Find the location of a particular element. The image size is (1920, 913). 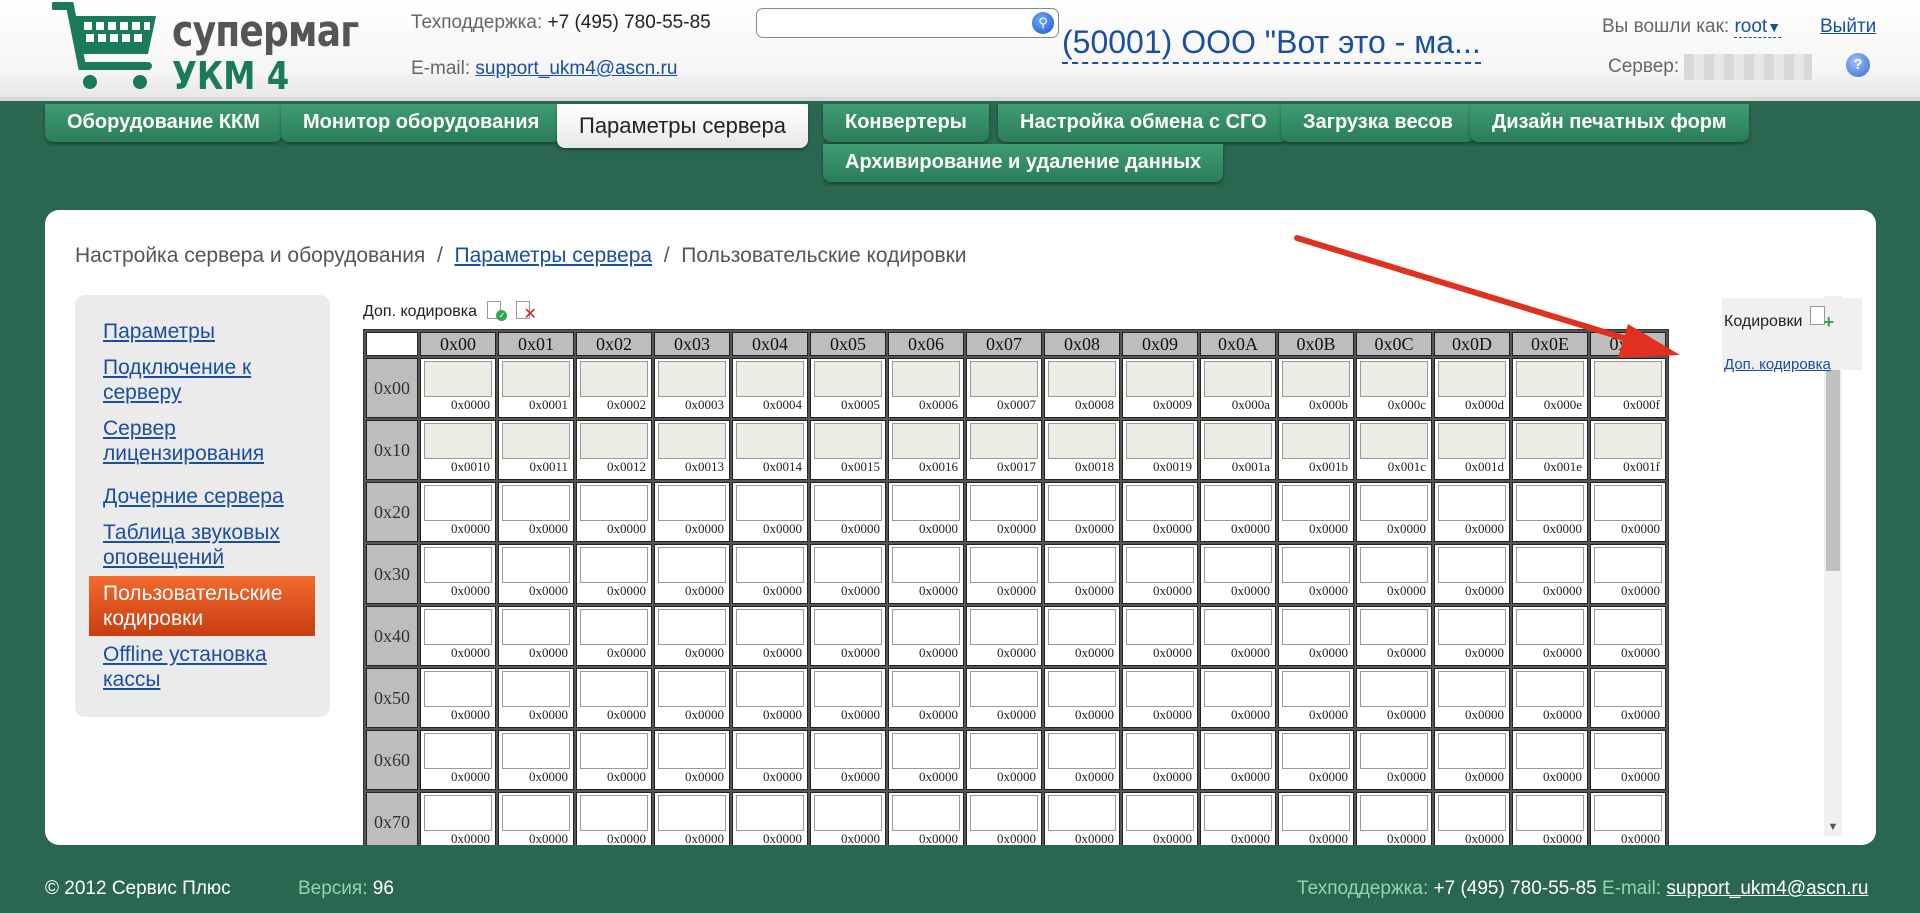

scrollbar: ▲ ▼ is located at coordinates (1833, 566).